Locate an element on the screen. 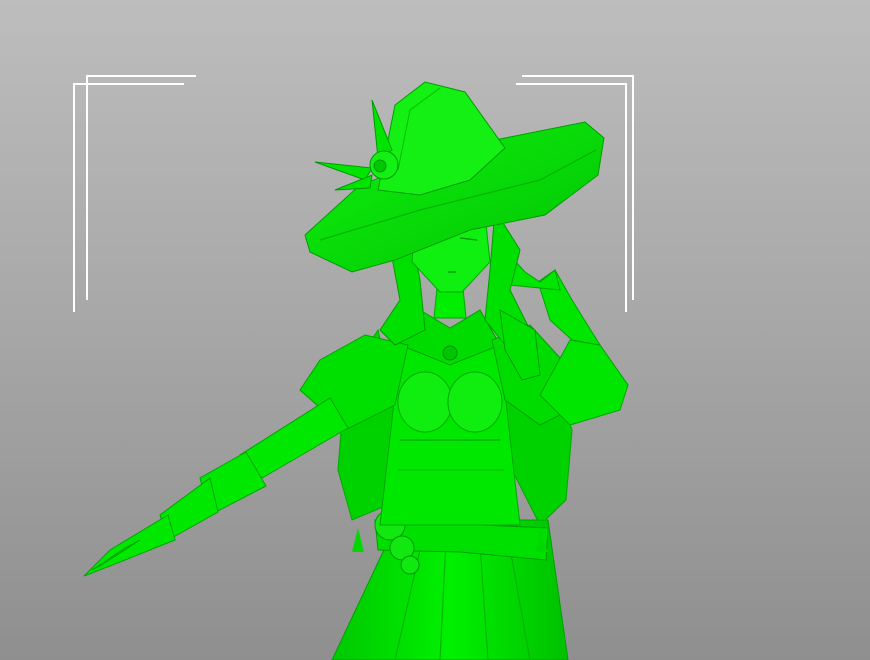  left-arm is located at coordinates (216, 487).